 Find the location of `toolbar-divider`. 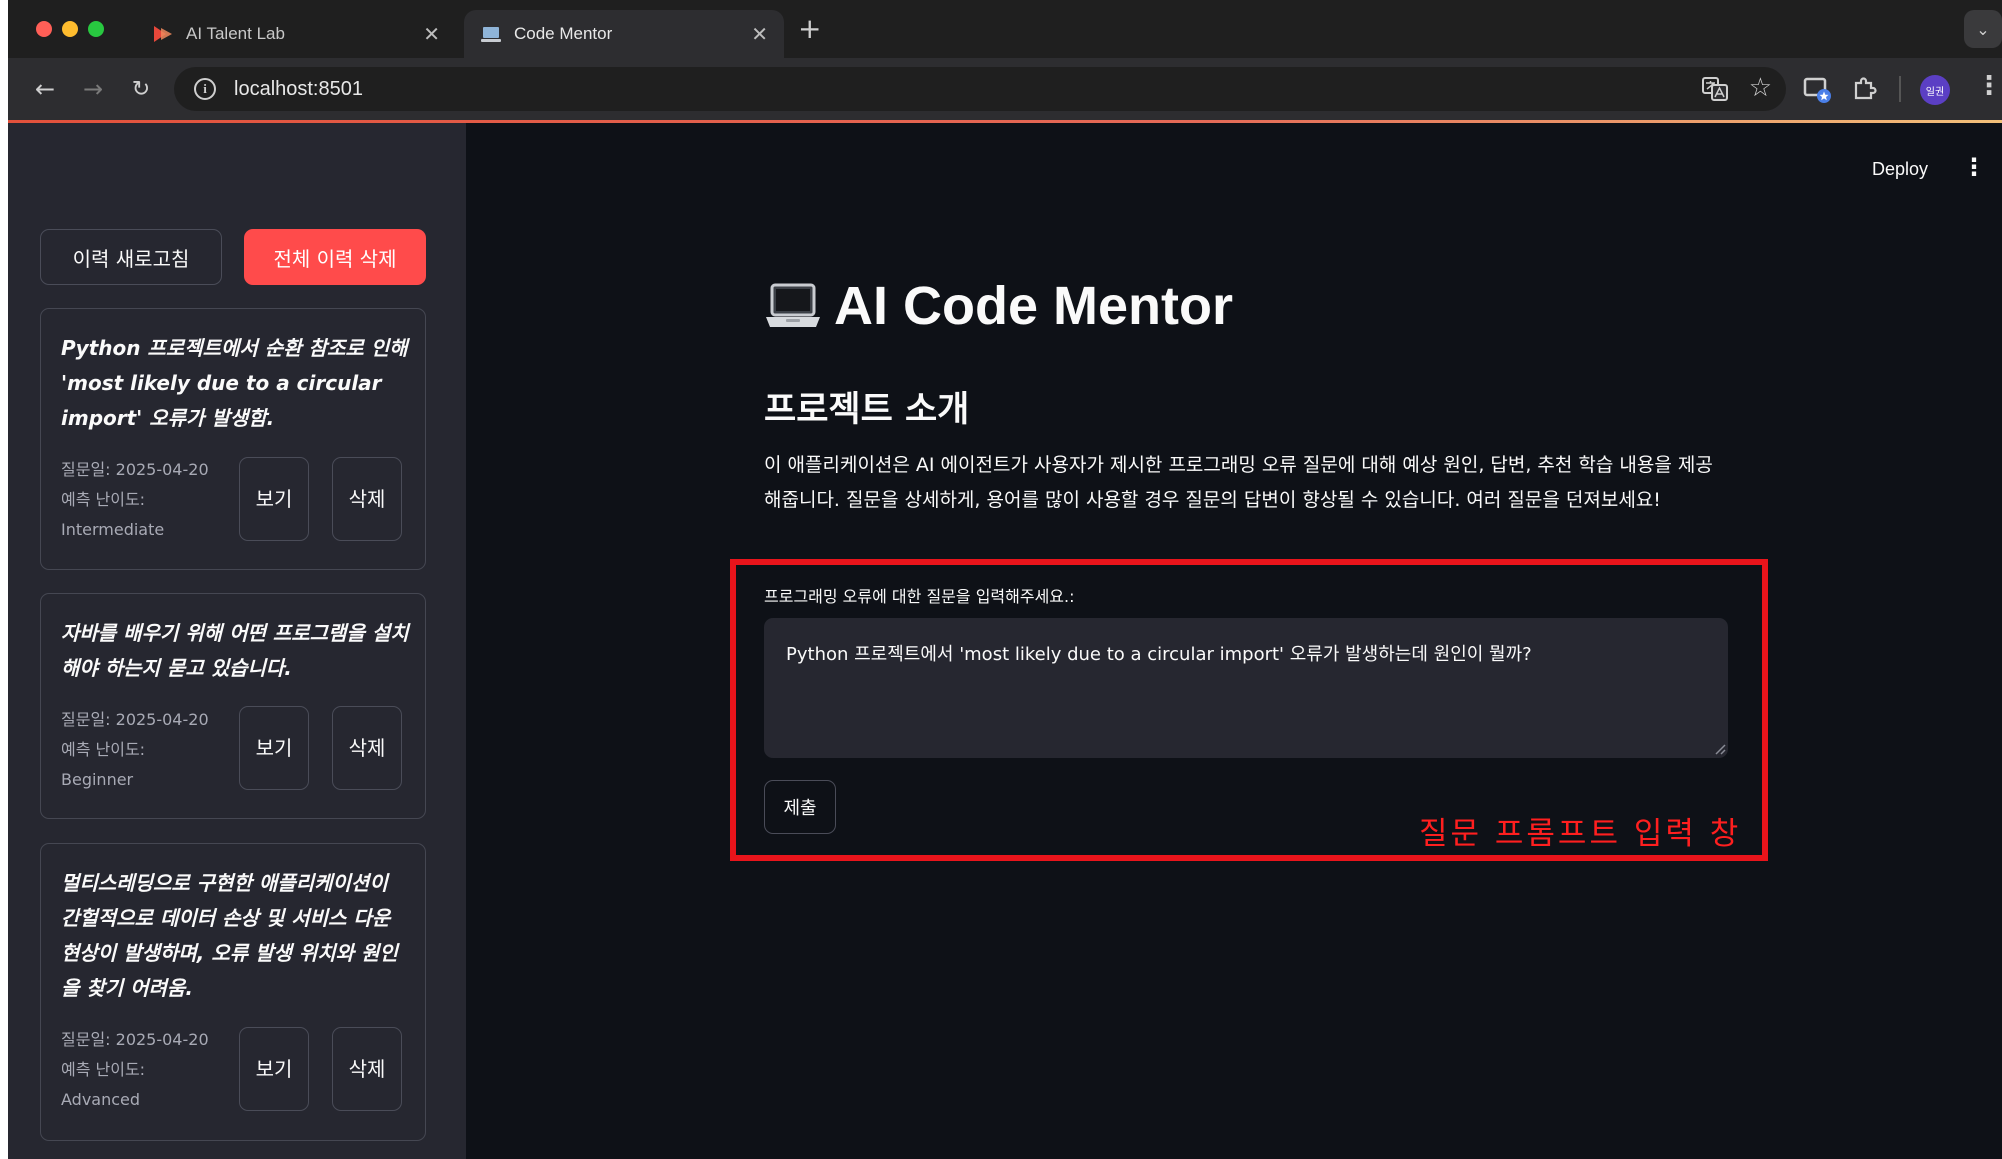

toolbar-divider is located at coordinates (1900, 89).